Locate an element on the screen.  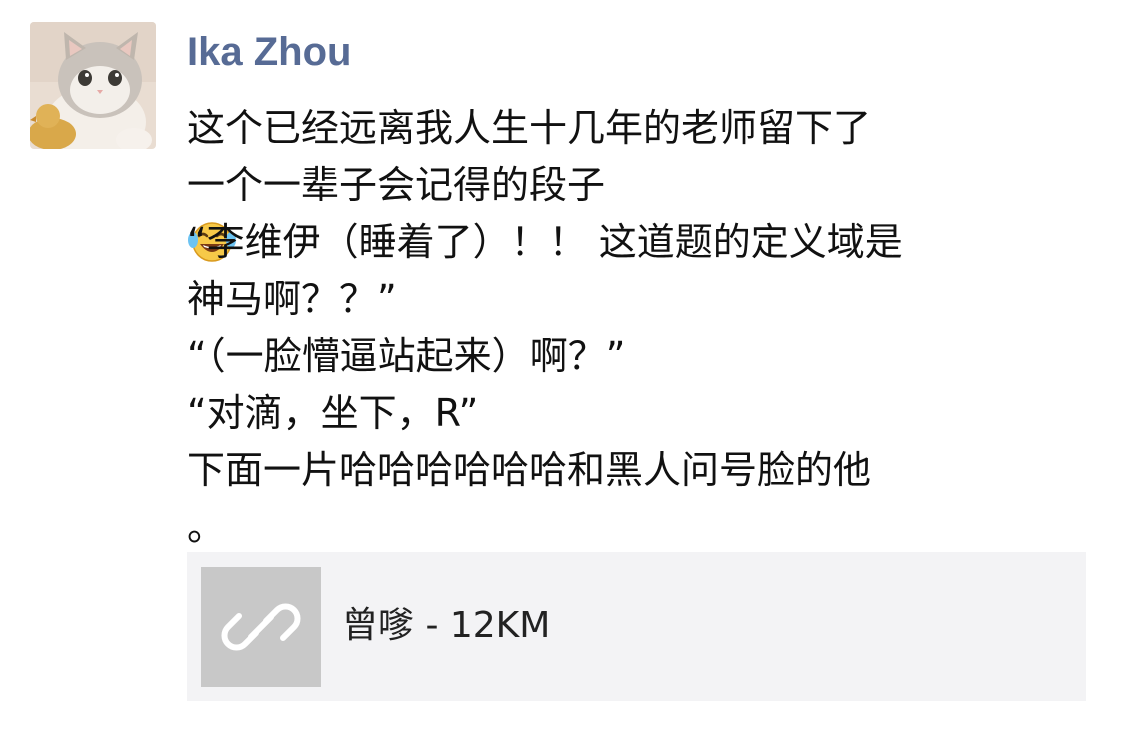
message-text: 神马啊？？” is located at coordinates (292, 299).